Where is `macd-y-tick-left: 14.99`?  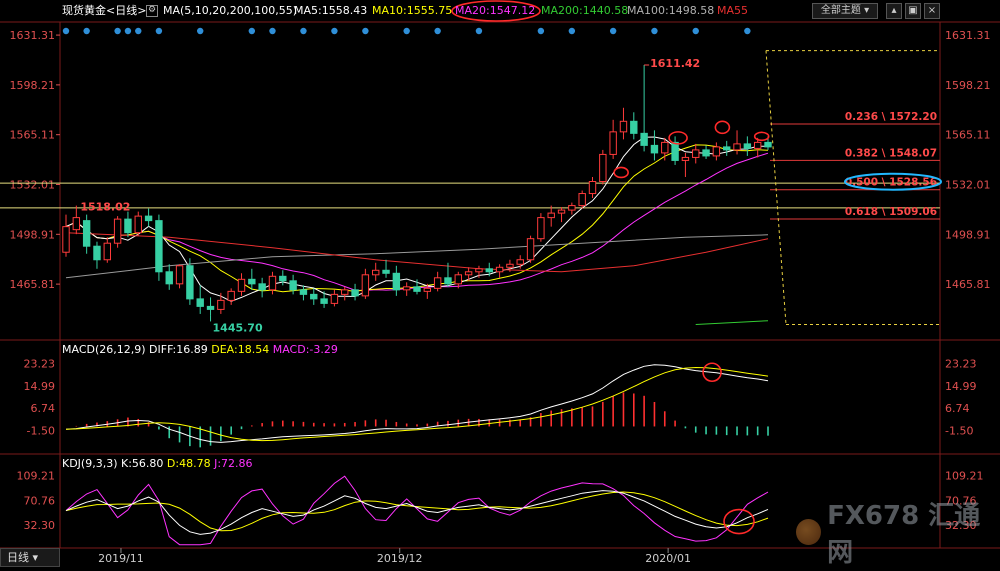
macd-y-tick-left: 14.99 is located at coordinates (40, 386).